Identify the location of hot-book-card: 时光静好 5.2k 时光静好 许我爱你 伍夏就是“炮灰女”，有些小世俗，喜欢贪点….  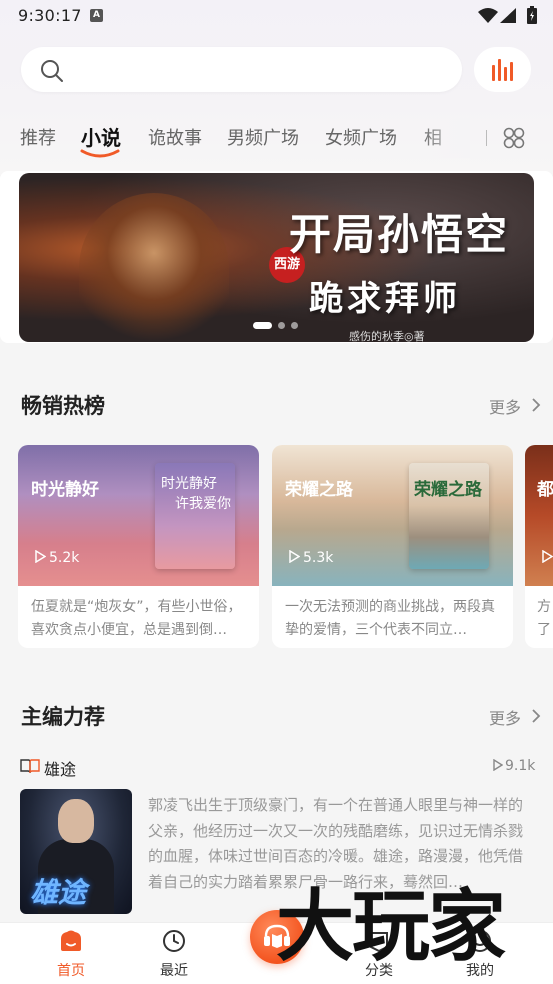
(138, 546).